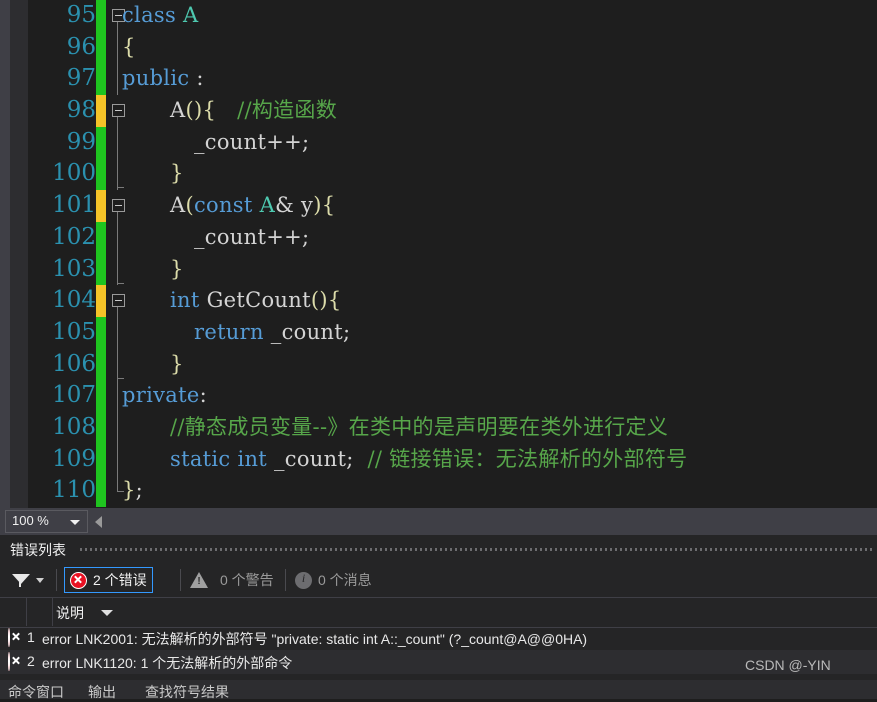  I want to click on panel-title: 错误列表, so click(38, 550).